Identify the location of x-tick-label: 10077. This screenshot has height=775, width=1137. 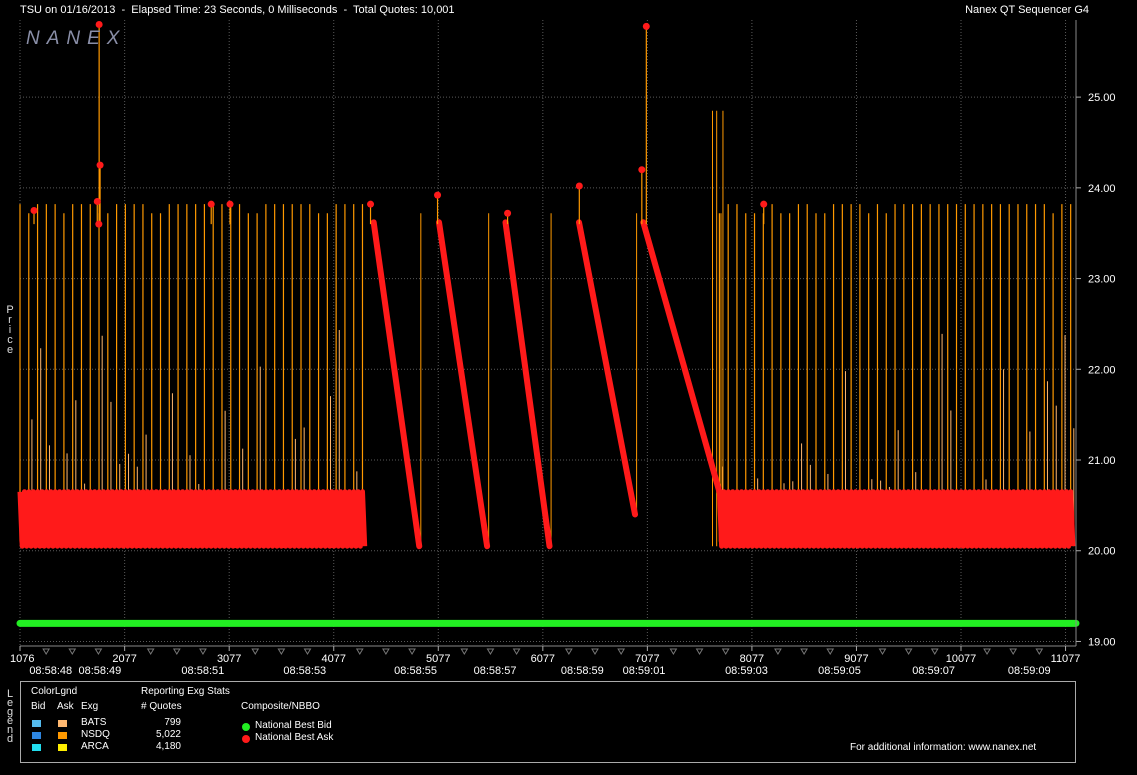
(961, 659).